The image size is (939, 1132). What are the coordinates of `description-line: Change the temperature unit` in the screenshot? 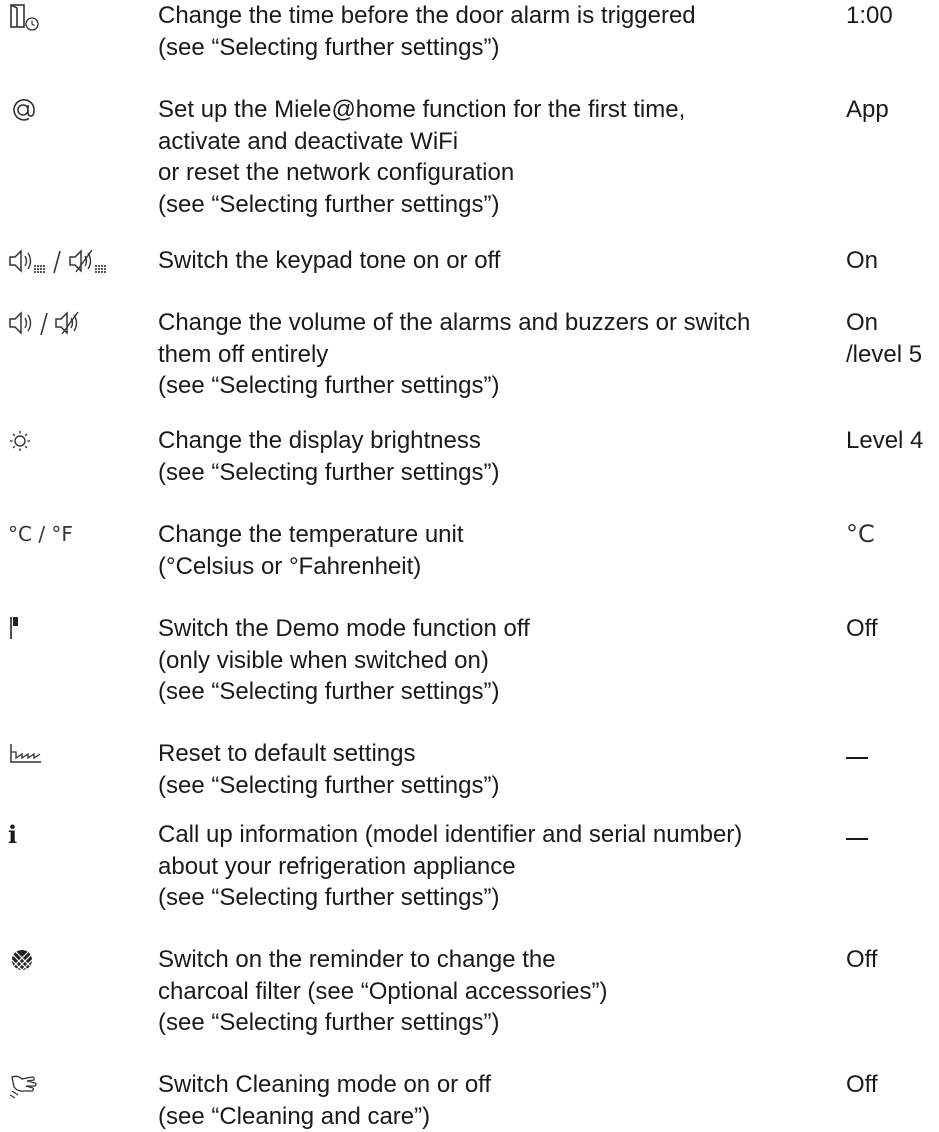 It's located at (488, 535).